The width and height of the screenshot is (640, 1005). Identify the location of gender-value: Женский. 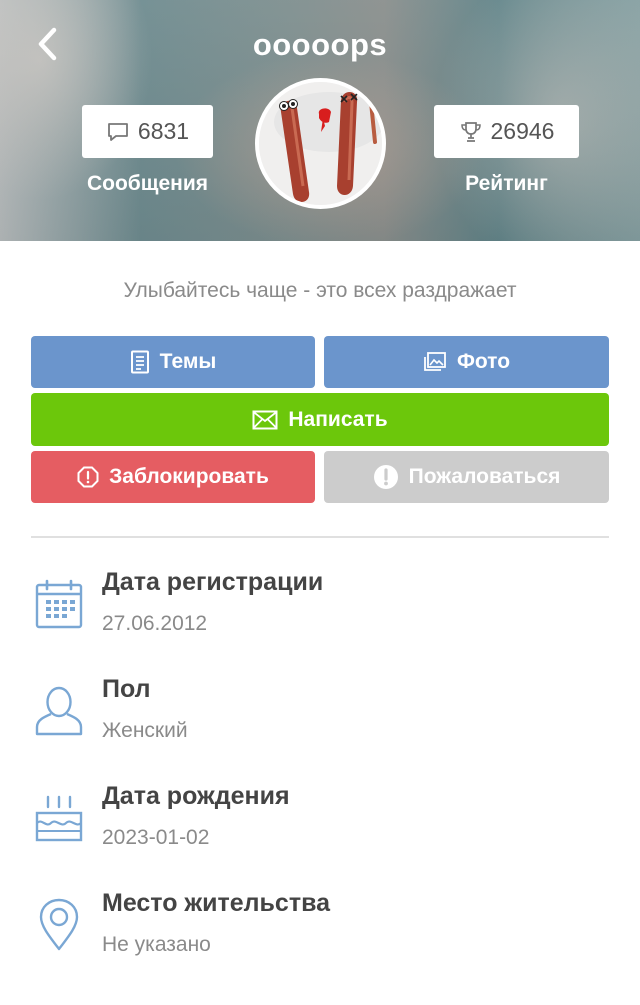
(145, 730).